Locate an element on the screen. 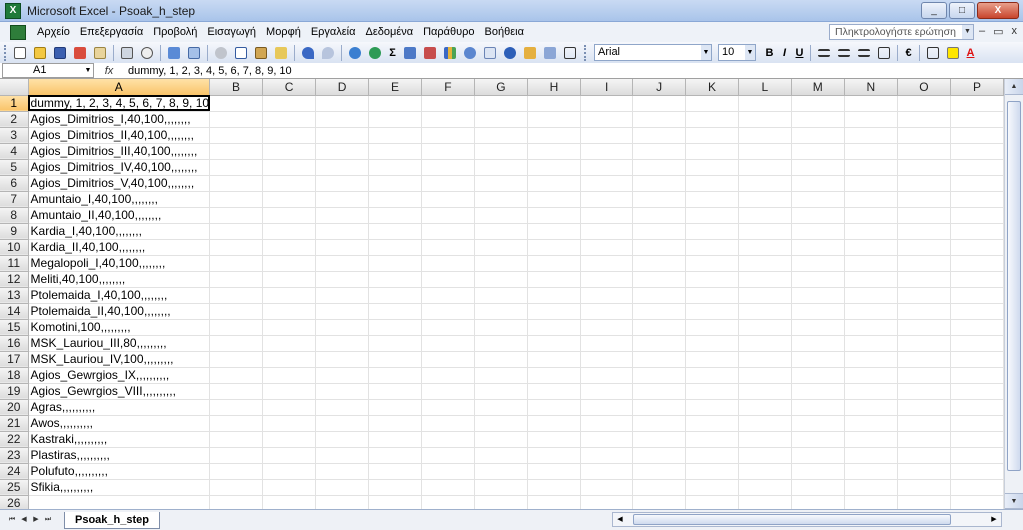 The image size is (1023, 530). cell: Megalopoli_I,40,100,,,,,,,, is located at coordinates (119, 263).